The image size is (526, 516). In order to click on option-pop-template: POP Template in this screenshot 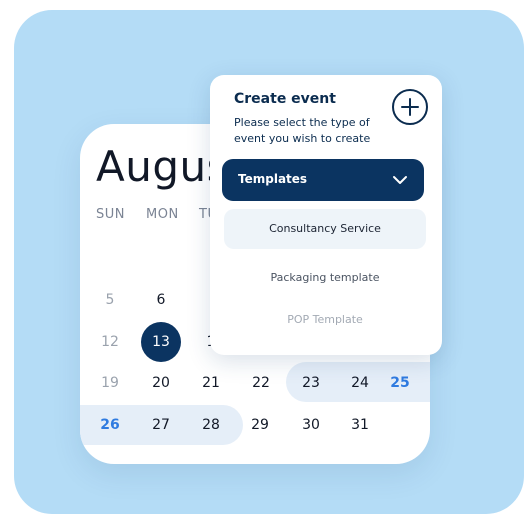, I will do `click(325, 319)`.